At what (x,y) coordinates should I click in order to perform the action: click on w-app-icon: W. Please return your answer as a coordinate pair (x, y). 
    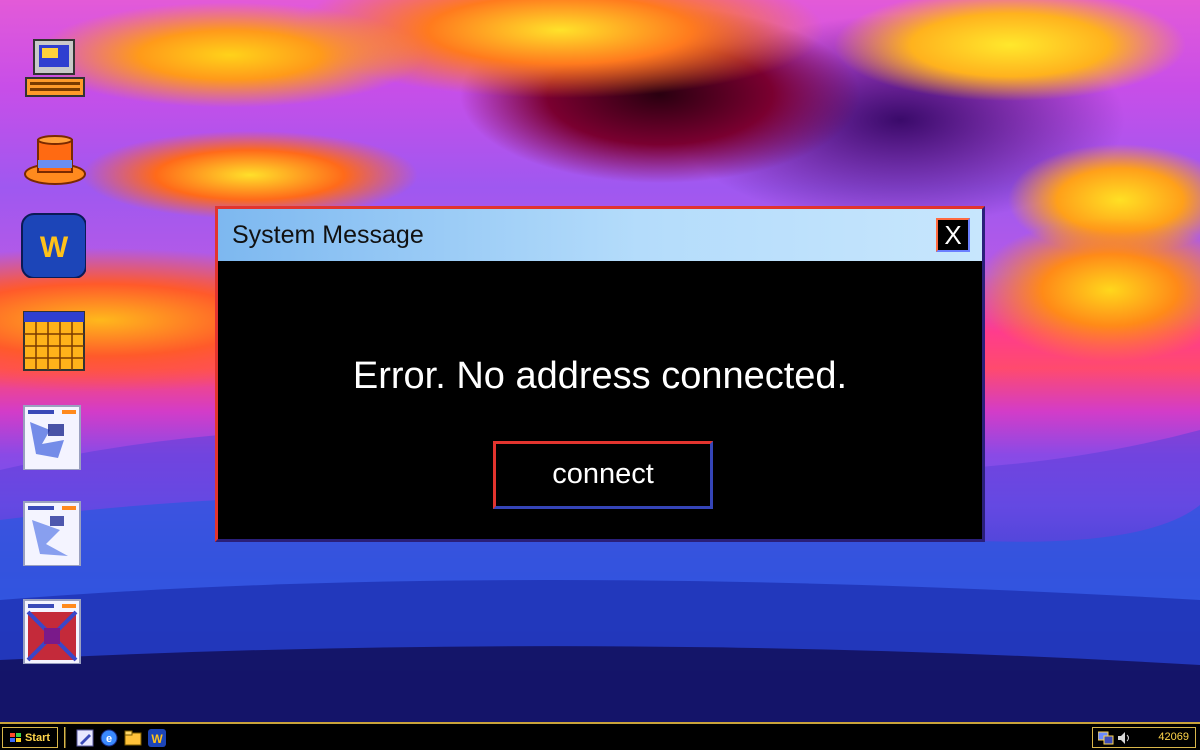
    Looking at the image, I should click on (53, 245).